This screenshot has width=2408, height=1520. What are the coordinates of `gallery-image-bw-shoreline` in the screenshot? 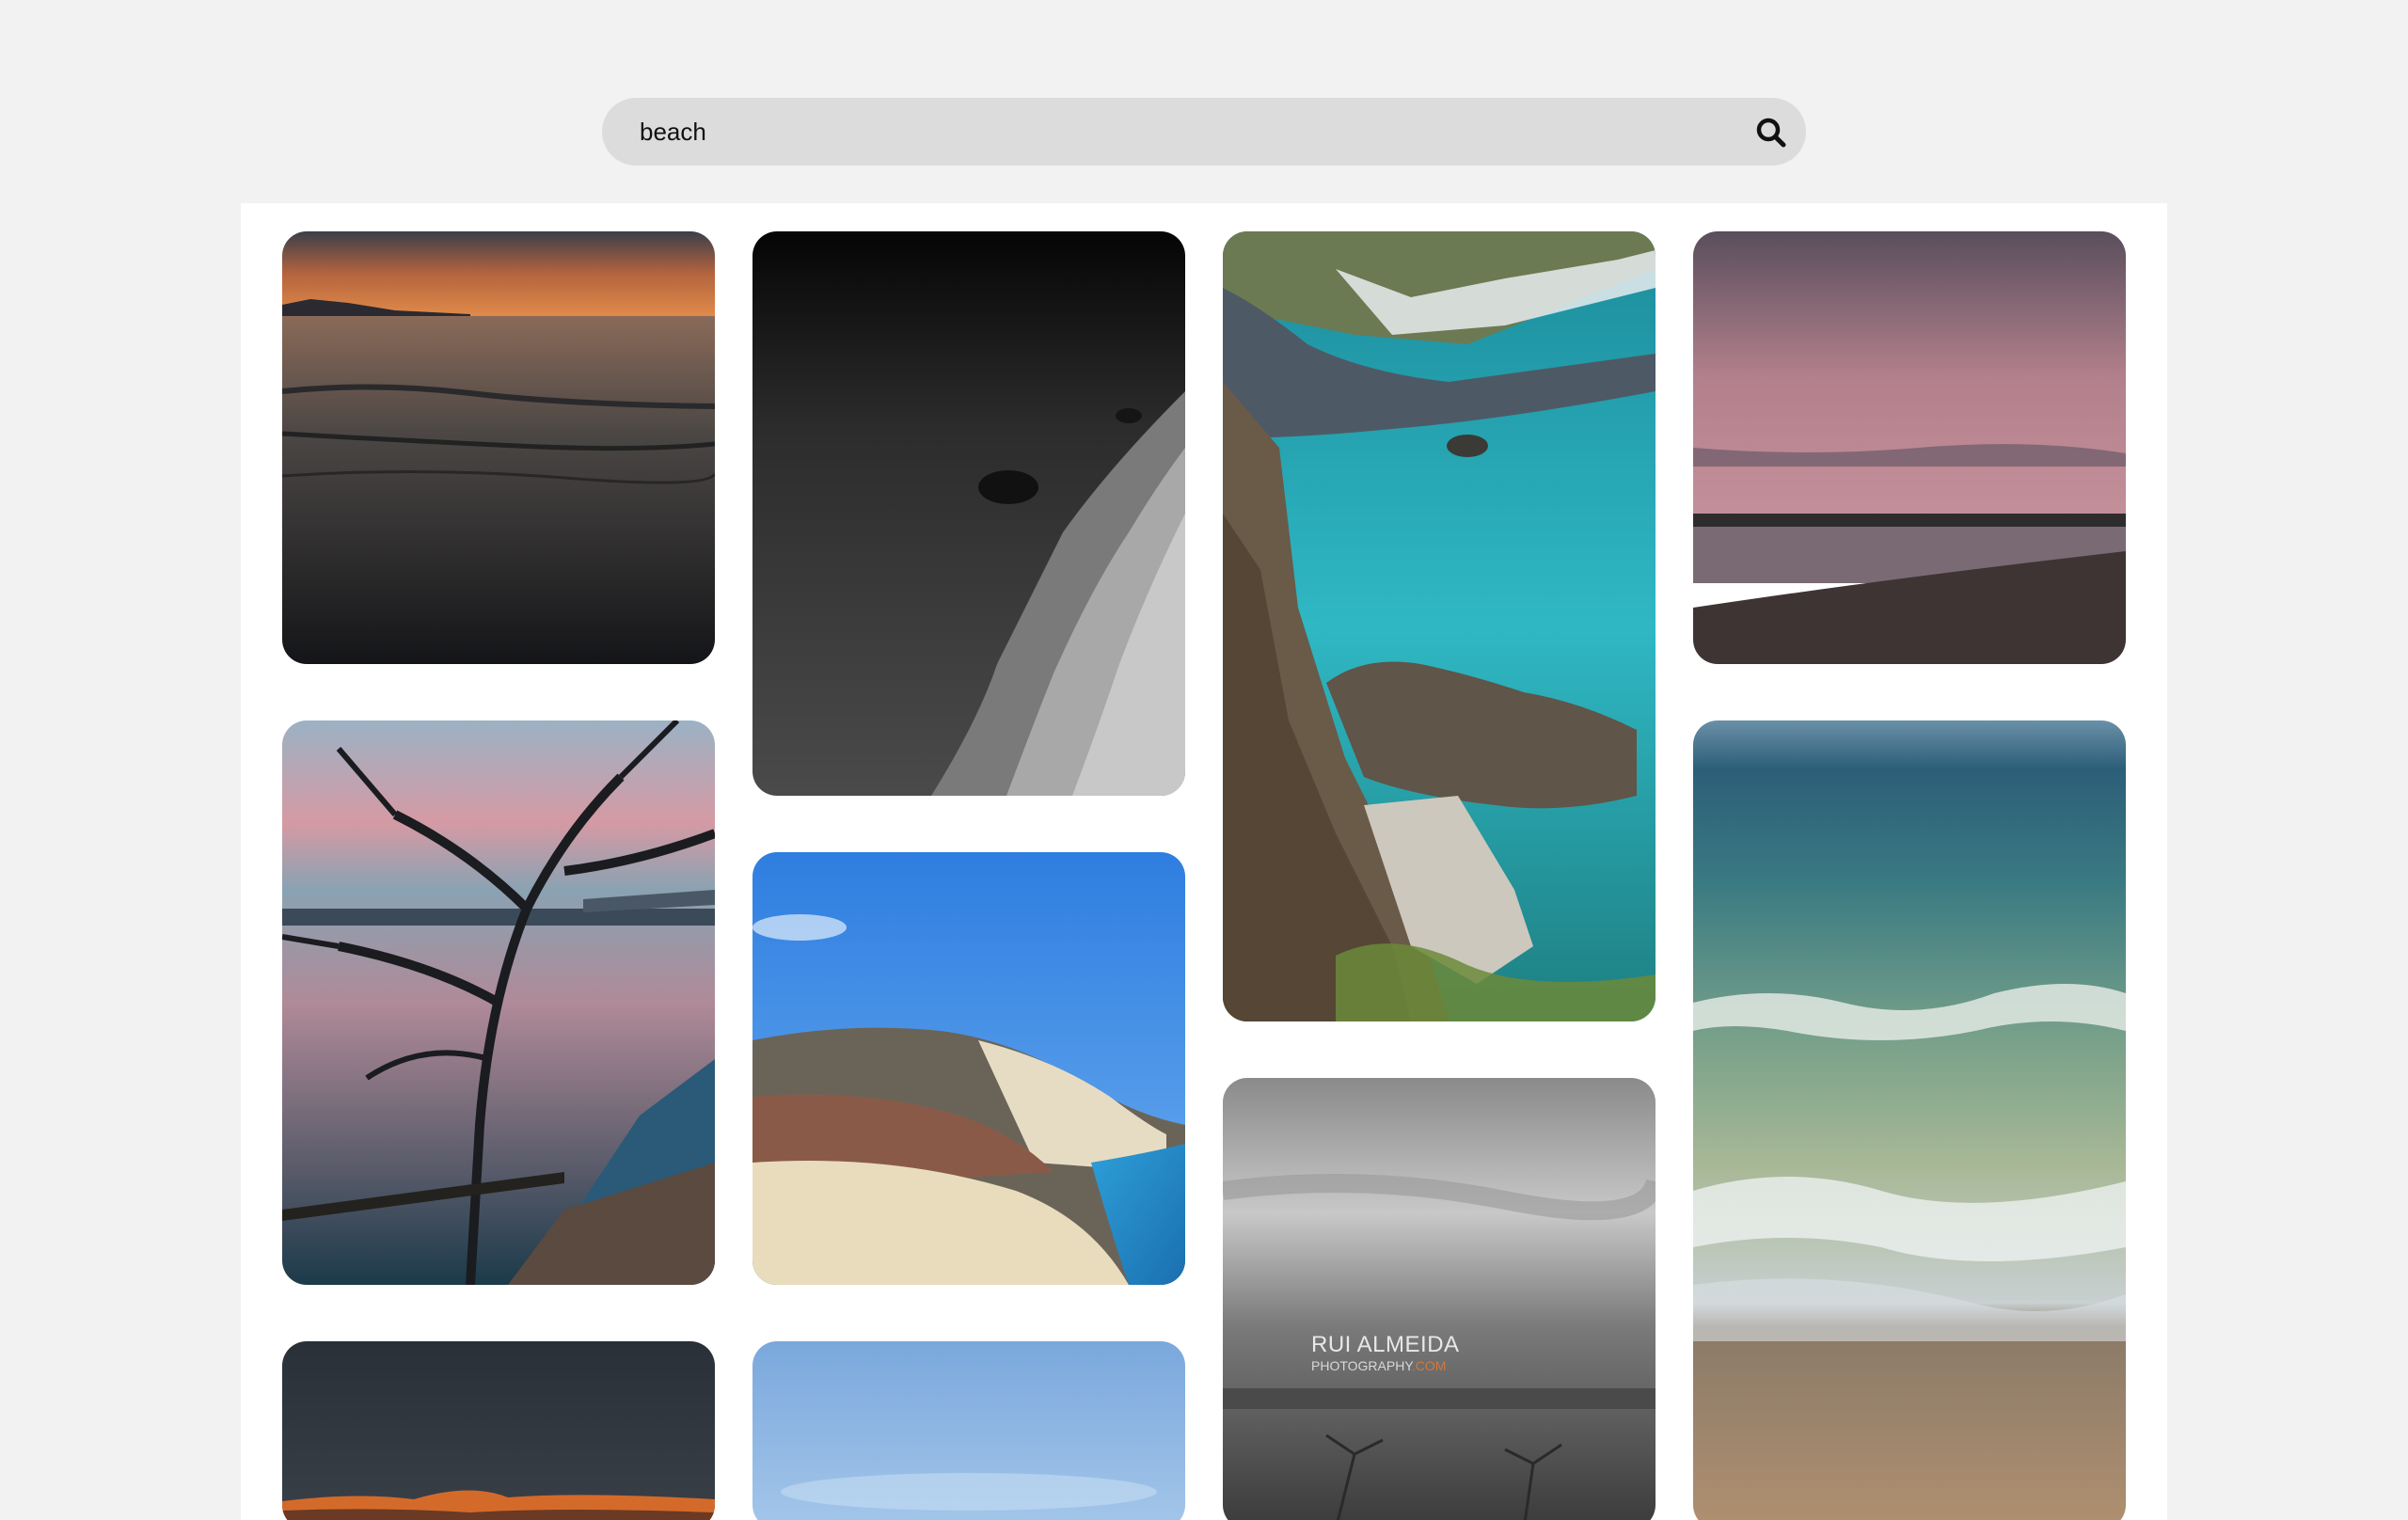 It's located at (969, 513).